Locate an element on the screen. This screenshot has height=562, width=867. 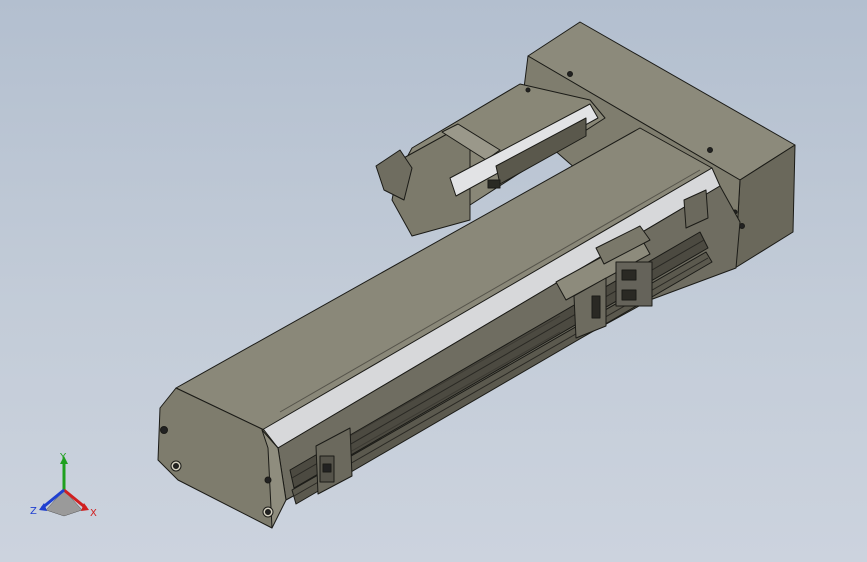
triad-z-label: Z is located at coordinates (33, 511).